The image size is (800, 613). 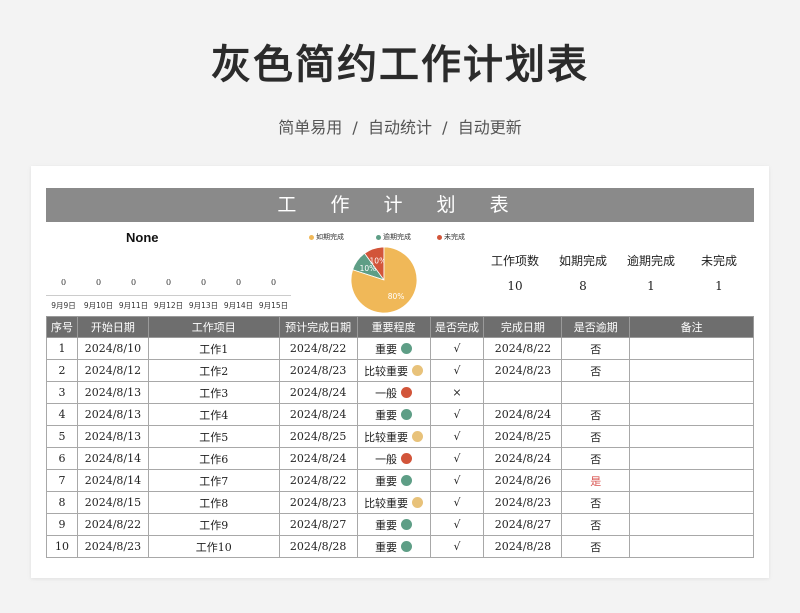 I want to click on stat-label: 逾期完成, so click(x=650, y=261).